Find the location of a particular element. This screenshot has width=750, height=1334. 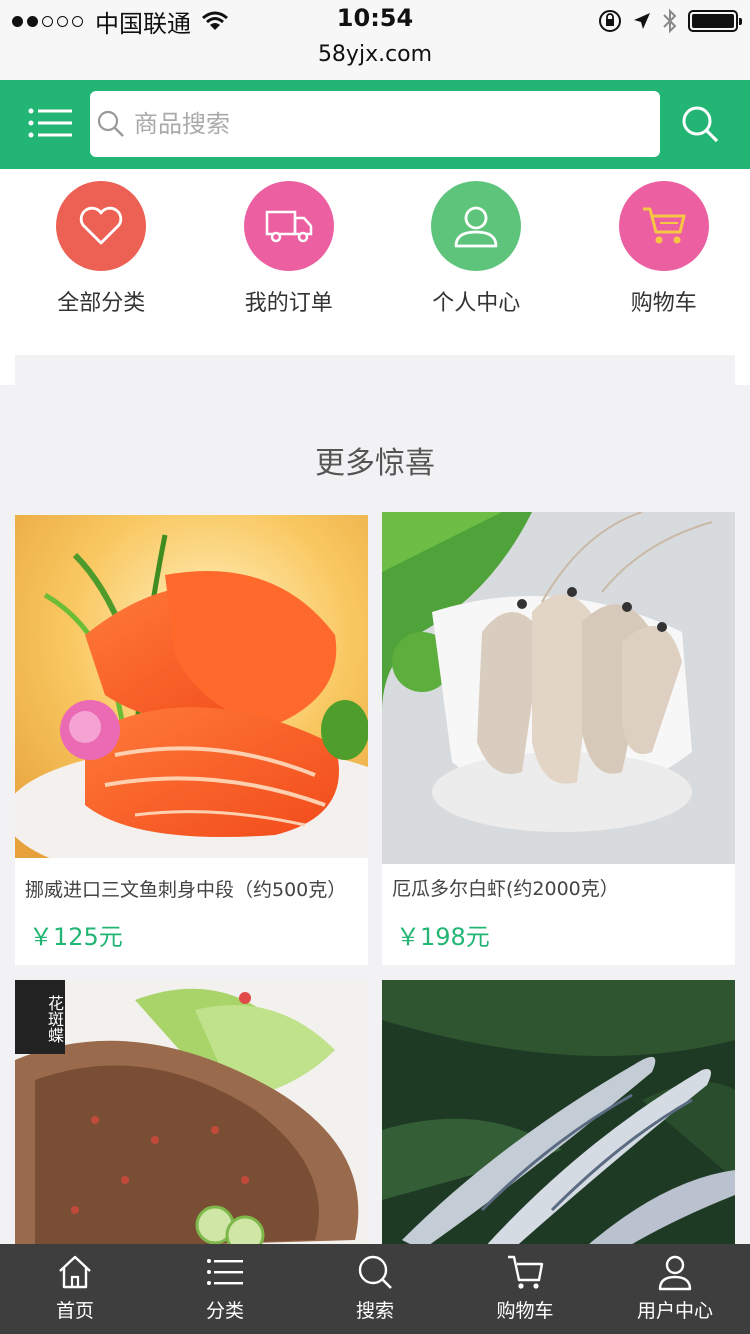

tab-label: 搜索 is located at coordinates (374, 1311).